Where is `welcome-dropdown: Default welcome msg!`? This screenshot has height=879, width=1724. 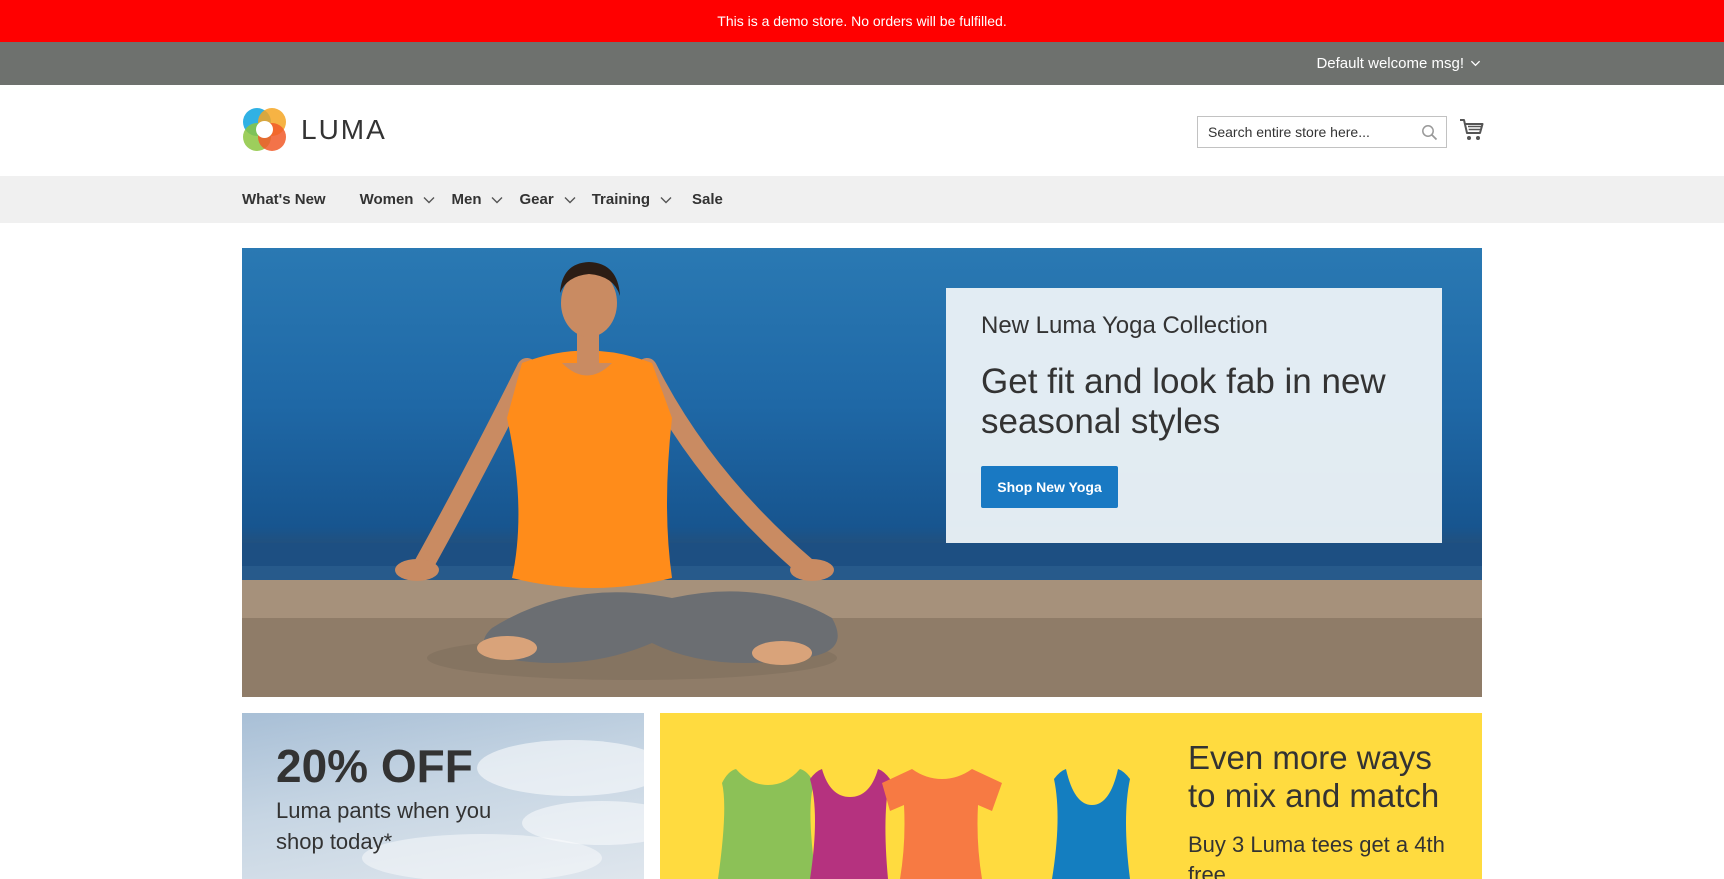 welcome-dropdown: Default welcome msg! is located at coordinates (1398, 63).